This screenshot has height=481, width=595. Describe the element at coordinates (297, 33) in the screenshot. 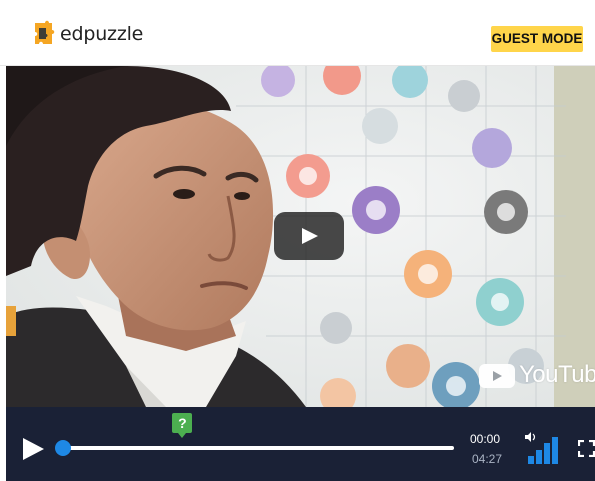

I see `top-bar: edpuzzle GUEST MODE` at that location.